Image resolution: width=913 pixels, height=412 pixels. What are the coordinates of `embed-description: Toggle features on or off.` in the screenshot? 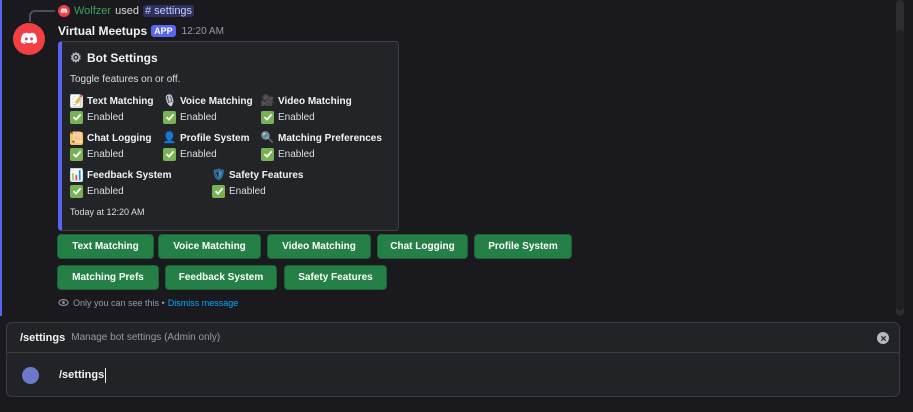 It's located at (125, 79).